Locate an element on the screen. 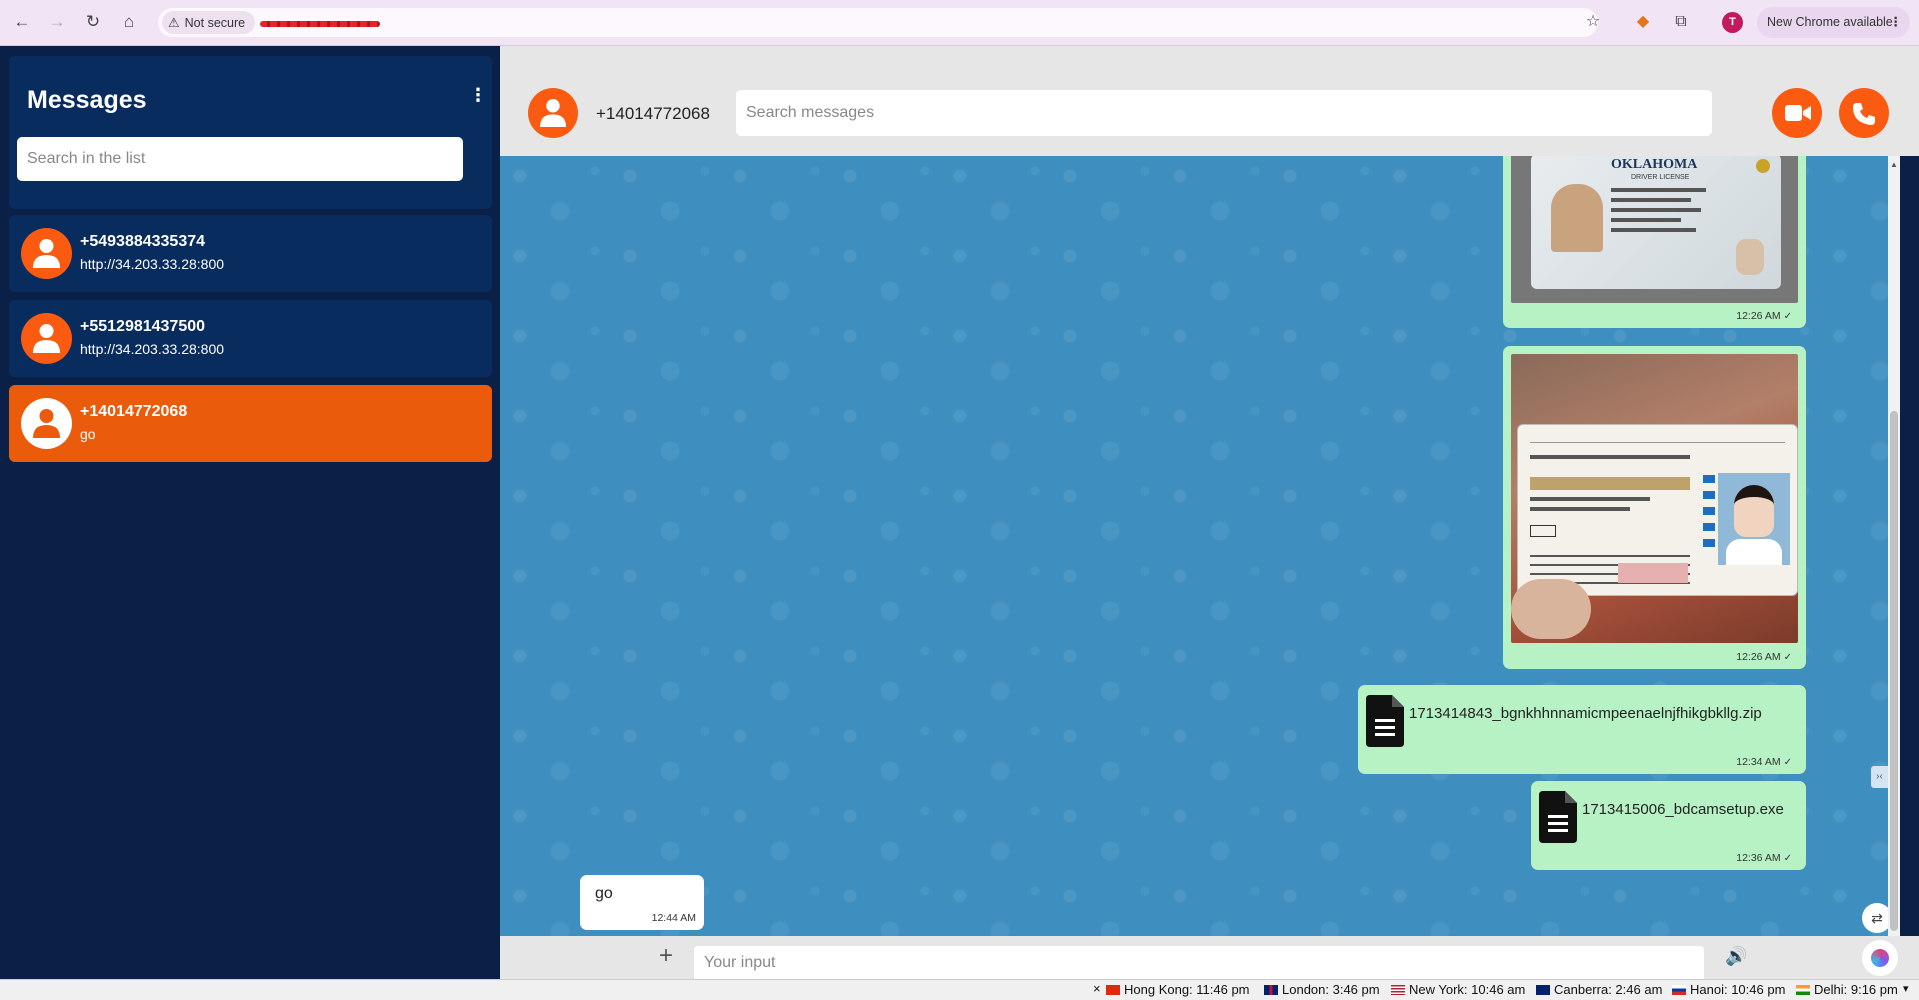 The width and height of the screenshot is (1919, 1000). chat-avatar is located at coordinates (553, 113).